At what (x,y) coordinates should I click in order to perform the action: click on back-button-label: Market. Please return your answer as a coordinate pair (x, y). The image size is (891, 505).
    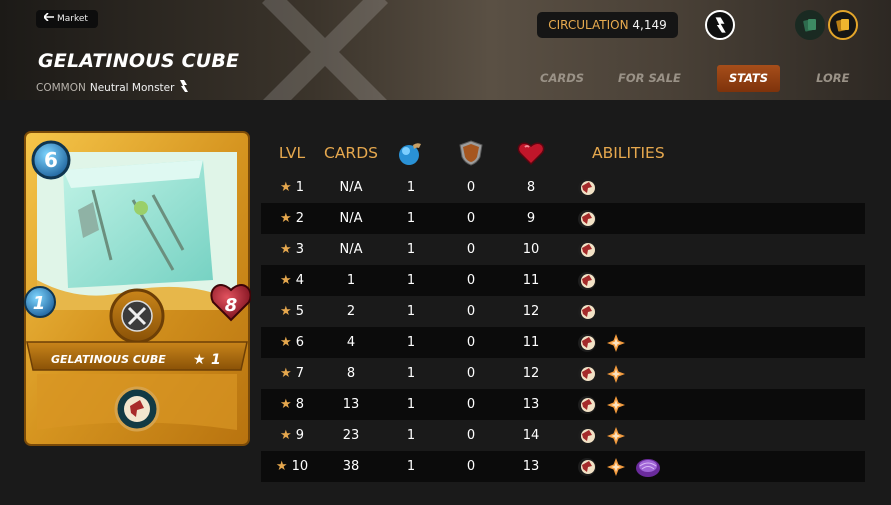
    Looking at the image, I should click on (72, 19).